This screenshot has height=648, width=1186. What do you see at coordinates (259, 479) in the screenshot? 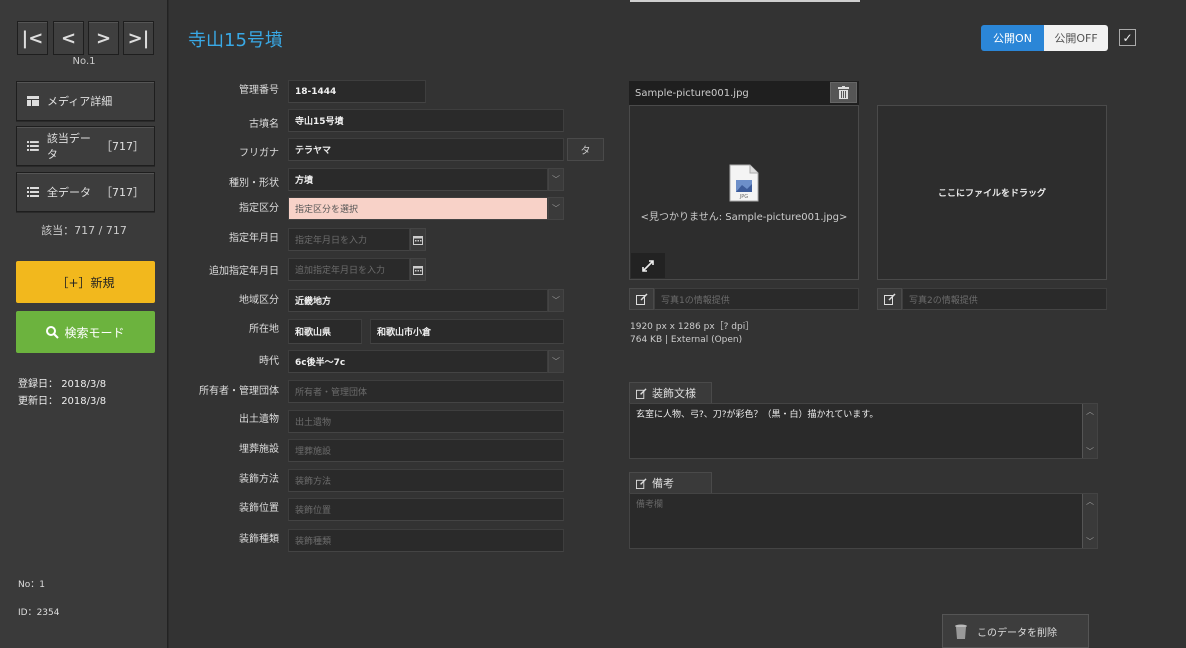
I see `deco-method-label: 装飾方法` at bounding box center [259, 479].